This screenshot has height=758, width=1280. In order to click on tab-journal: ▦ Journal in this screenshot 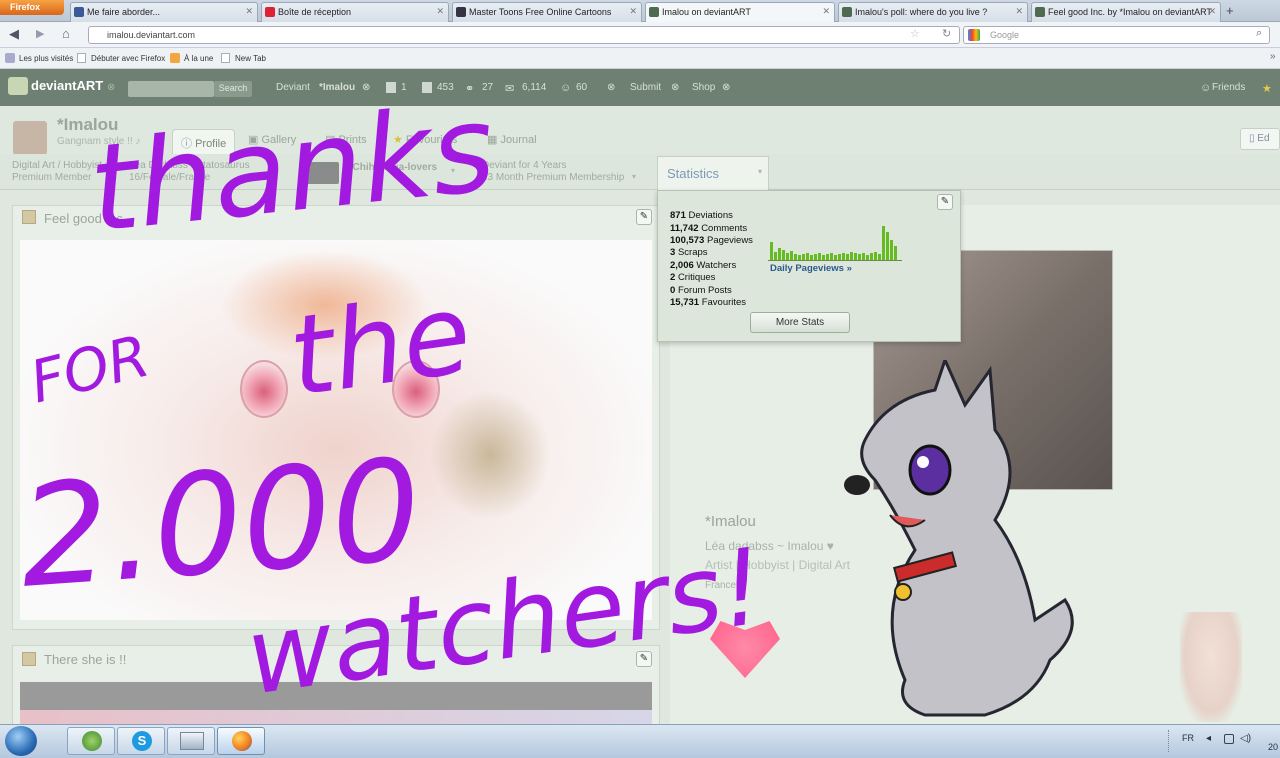, I will do `click(512, 139)`.